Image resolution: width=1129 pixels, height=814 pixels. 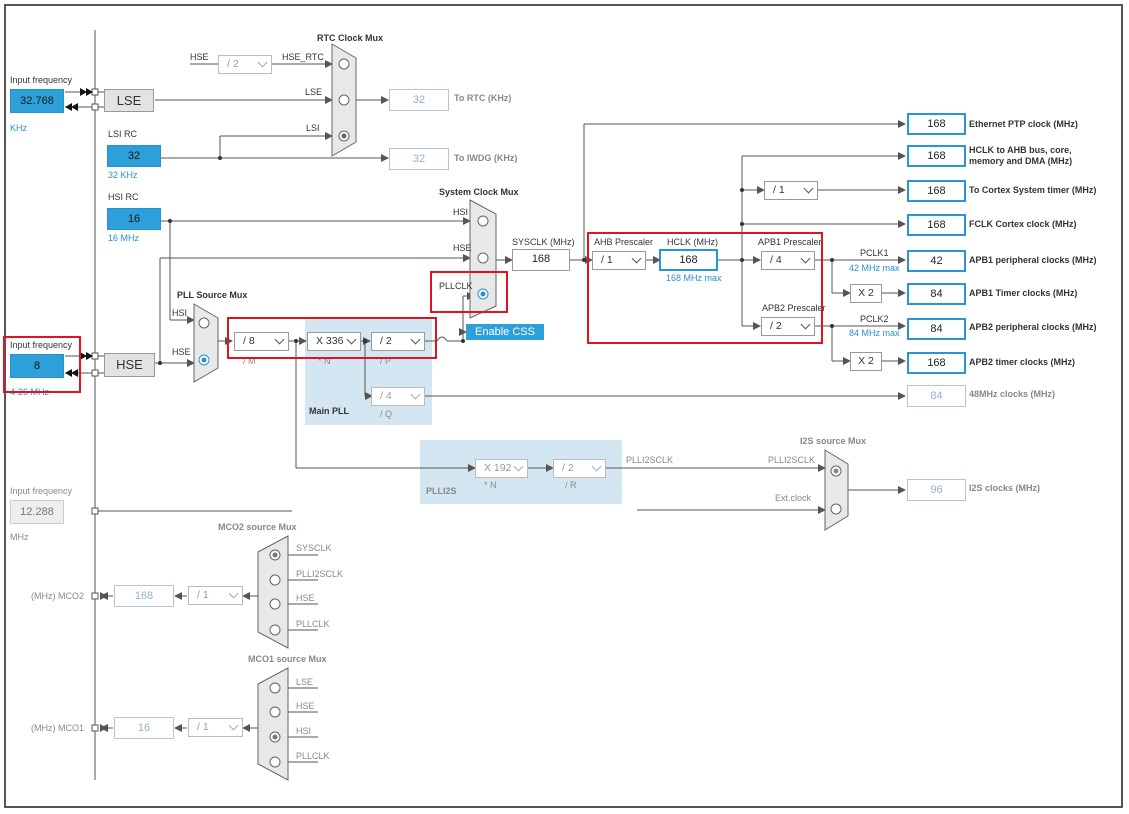 What do you see at coordinates (483, 98) in the screenshot?
I see `to-rtc-label: To RTC (KHz)` at bounding box center [483, 98].